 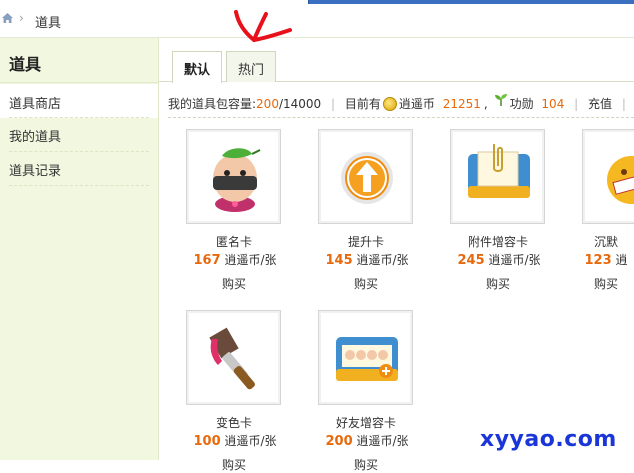 What do you see at coordinates (300, 103) in the screenshot?
I see `capacity-total: /14000` at bounding box center [300, 103].